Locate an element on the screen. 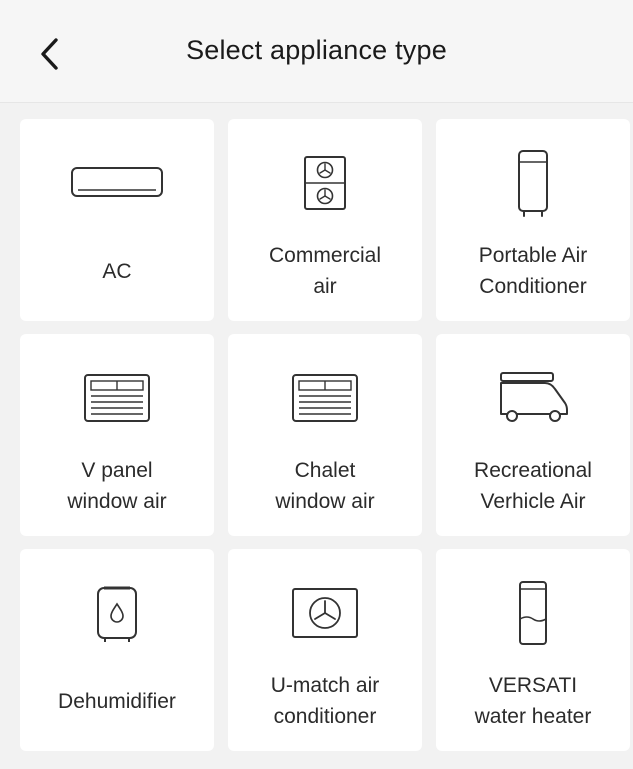 Image resolution: width=633 pixels, height=769 pixels. outdoor-unit-icon is located at coordinates (325, 613).